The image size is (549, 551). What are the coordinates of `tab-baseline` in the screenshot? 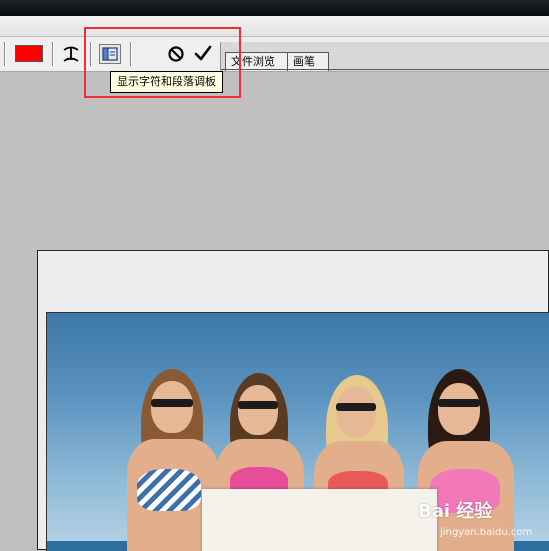 It's located at (385, 69).